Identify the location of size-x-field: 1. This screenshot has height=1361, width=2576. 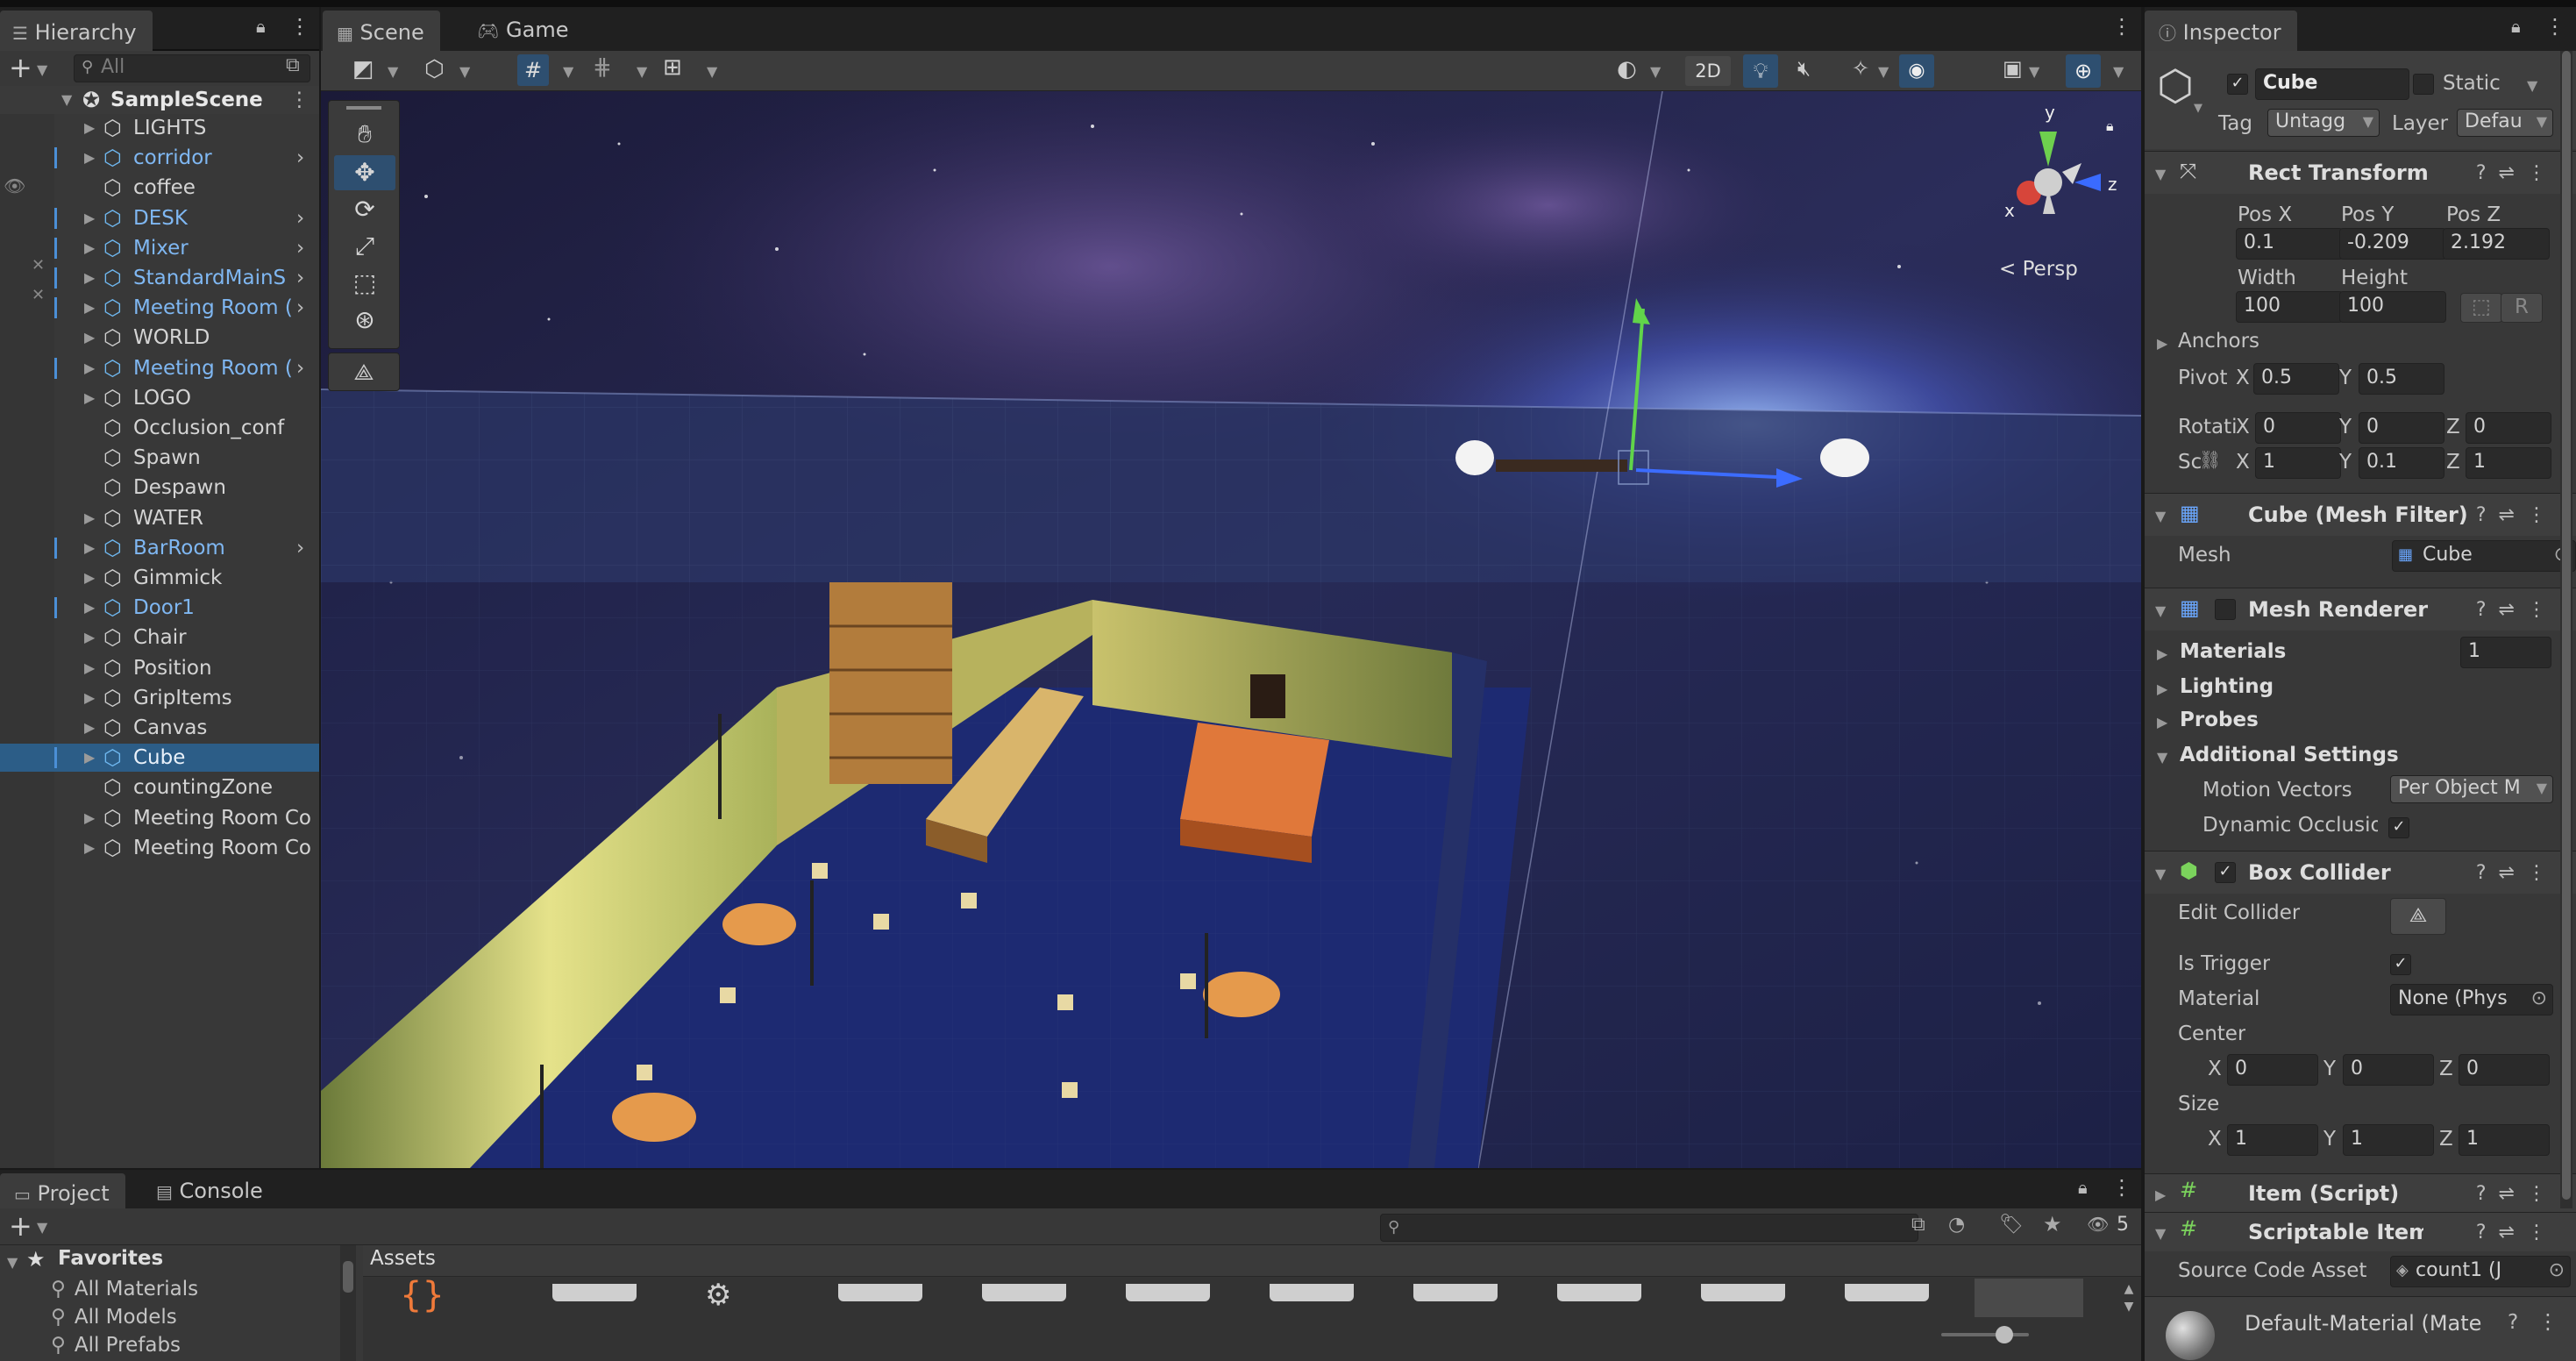
(2272, 1140).